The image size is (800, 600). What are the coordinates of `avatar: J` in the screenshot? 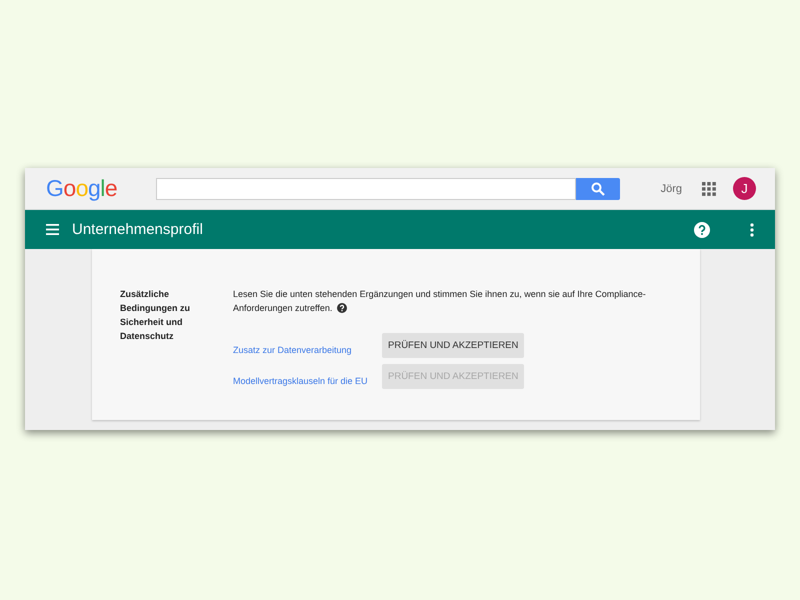 It's located at (744, 188).